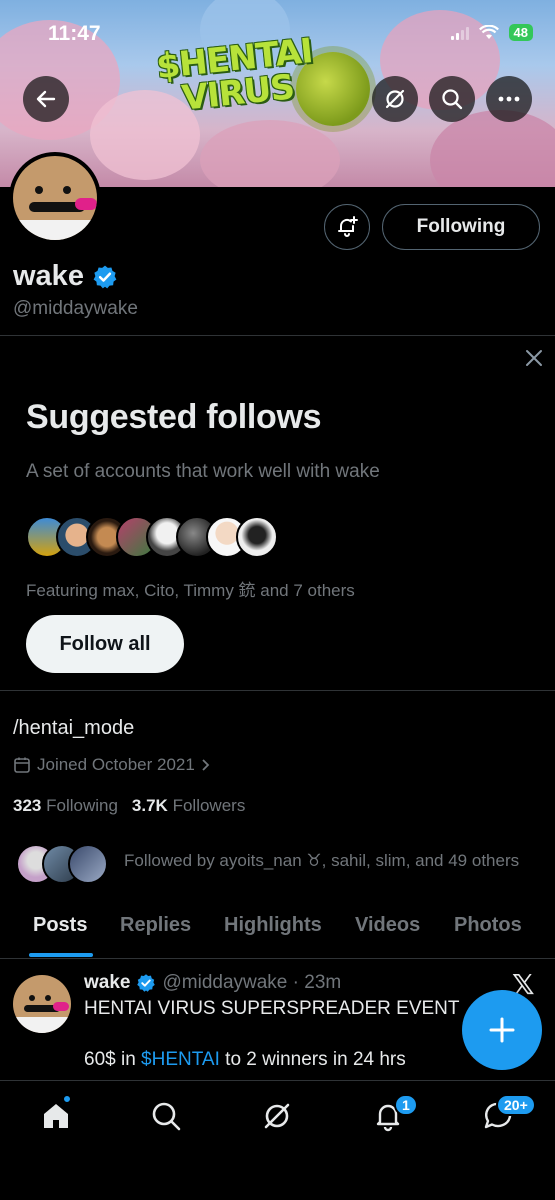 The image size is (555, 1200). I want to click on active-tab-indicator, so click(61, 955).